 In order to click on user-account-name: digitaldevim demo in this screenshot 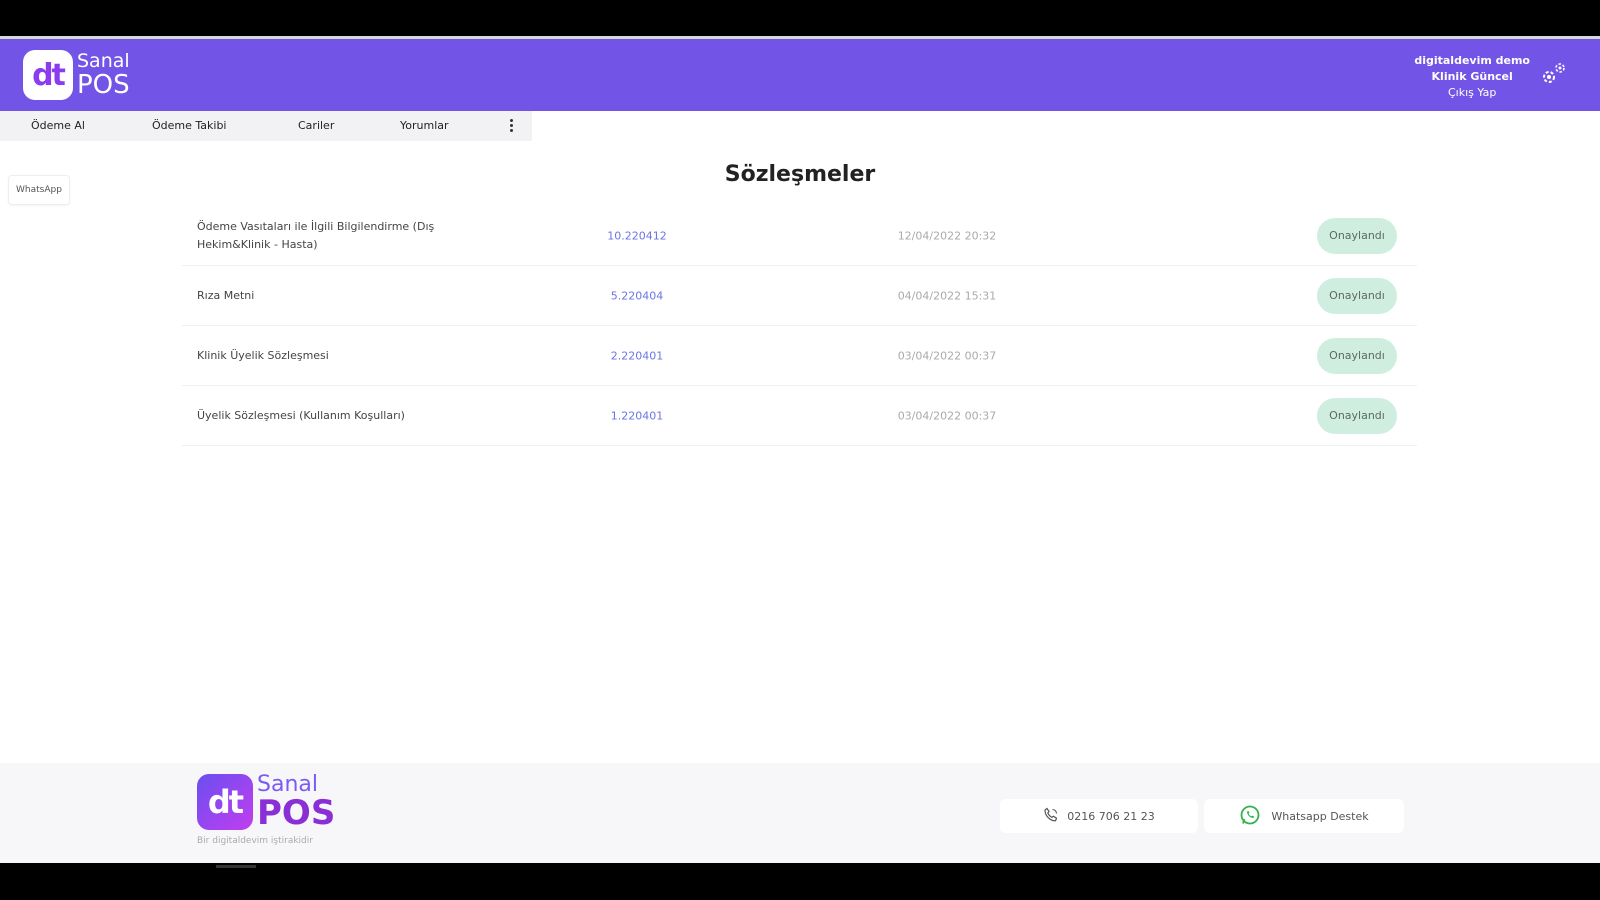, I will do `click(1472, 60)`.